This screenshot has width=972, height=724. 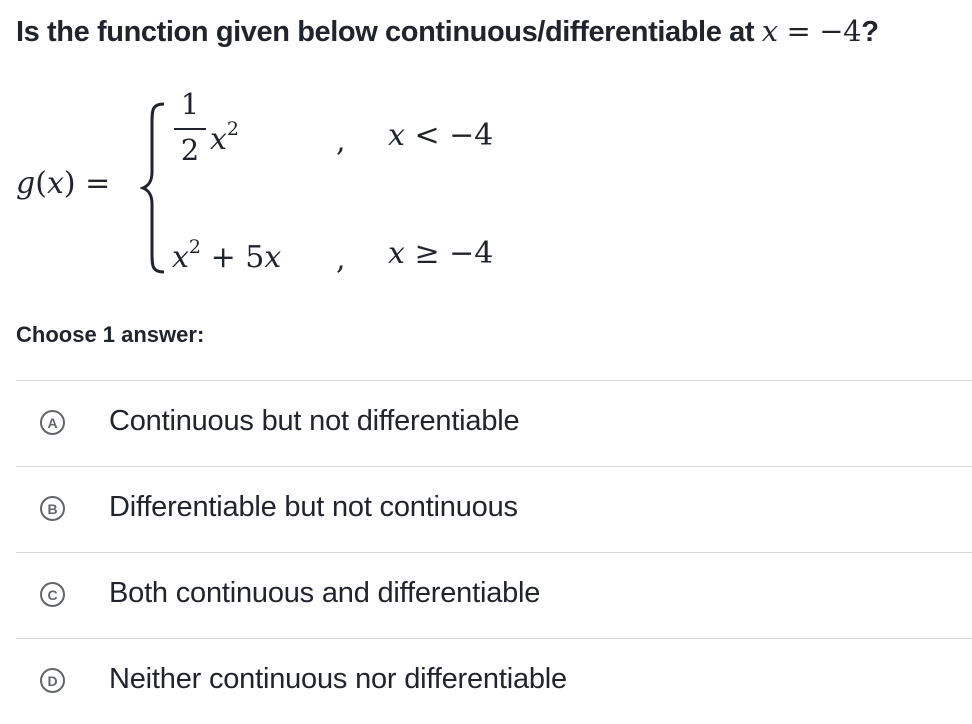 I want to click on fraction-denominator: 2, so click(x=190, y=150).